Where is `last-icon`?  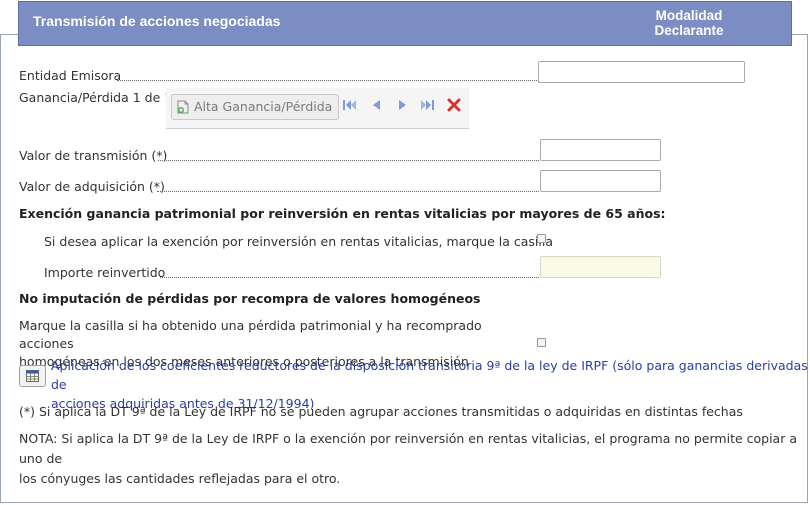
last-icon is located at coordinates (427, 105).